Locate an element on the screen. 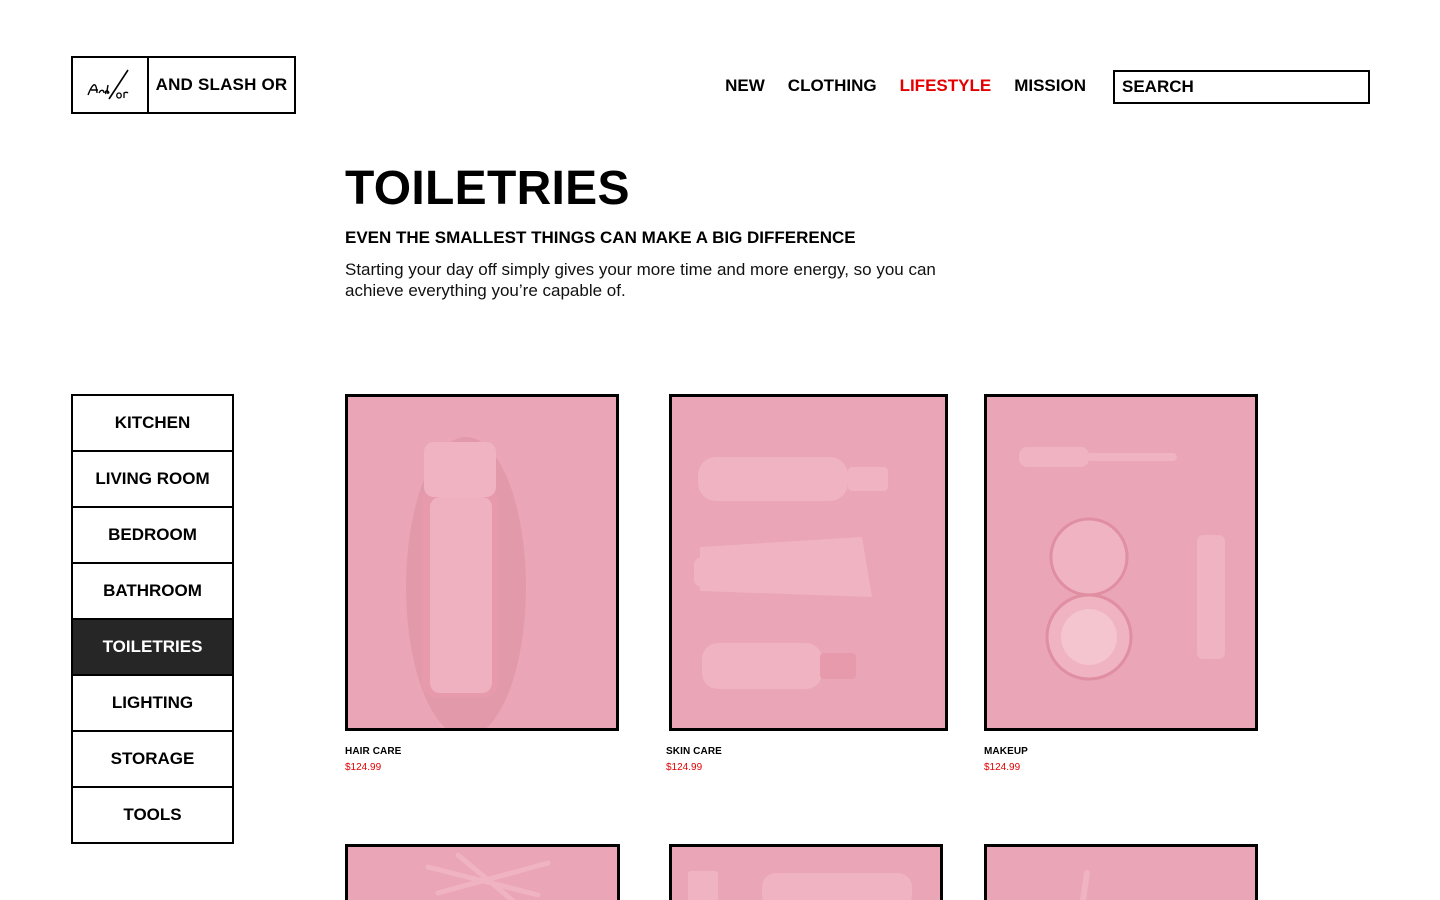 This screenshot has height=900, width=1440. skincare-tubes-icon is located at coordinates (807, 562).